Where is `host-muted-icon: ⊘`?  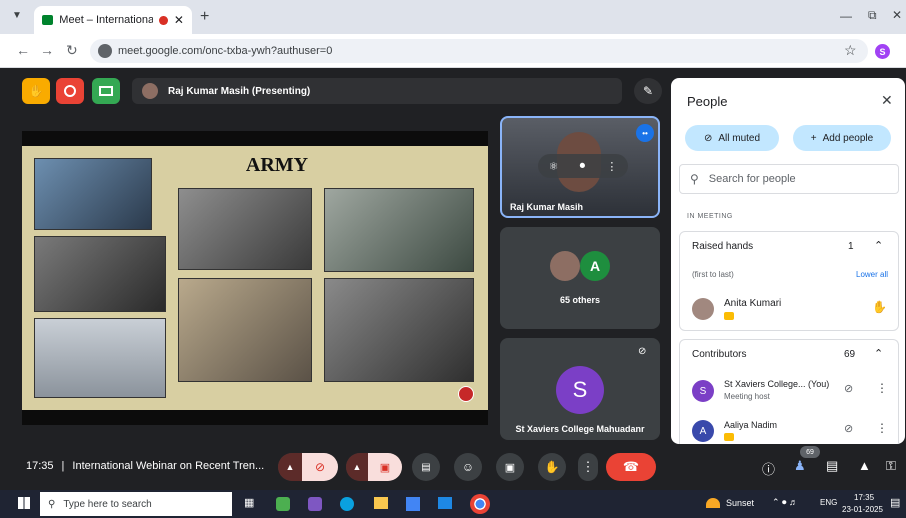 host-muted-icon: ⊘ is located at coordinates (642, 351).